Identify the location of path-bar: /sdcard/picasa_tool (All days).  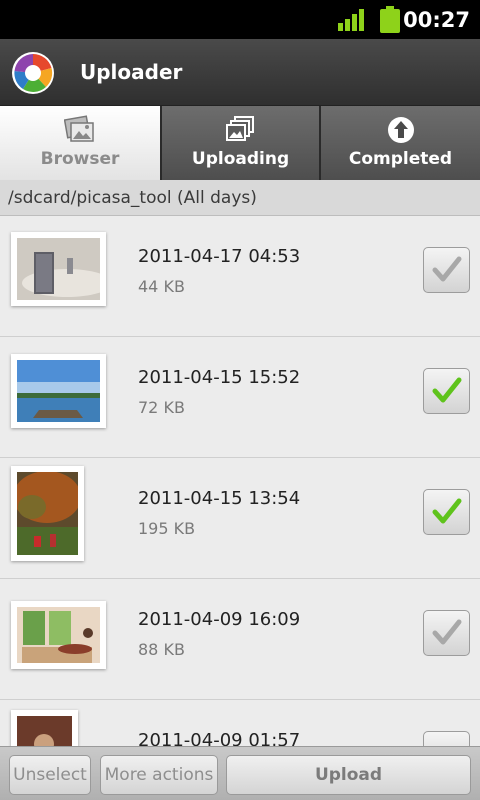
(240, 198).